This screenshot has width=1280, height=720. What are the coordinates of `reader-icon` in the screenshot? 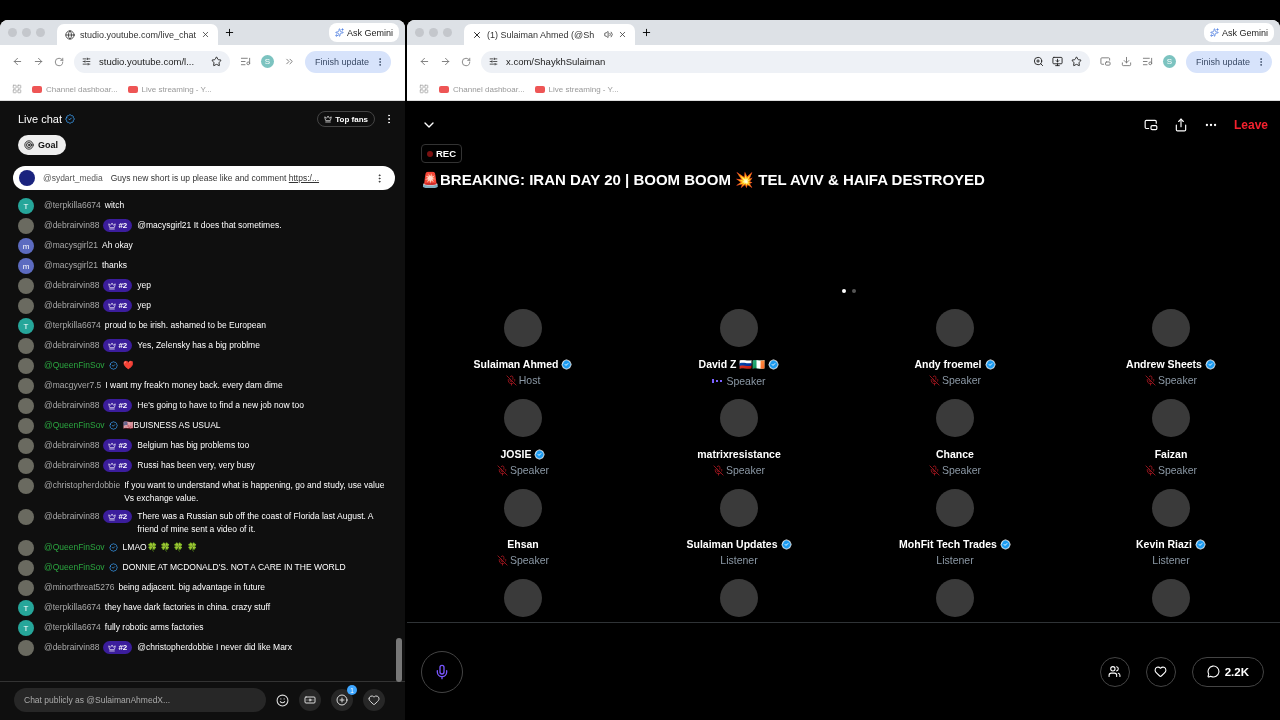 It's located at (1105, 61).